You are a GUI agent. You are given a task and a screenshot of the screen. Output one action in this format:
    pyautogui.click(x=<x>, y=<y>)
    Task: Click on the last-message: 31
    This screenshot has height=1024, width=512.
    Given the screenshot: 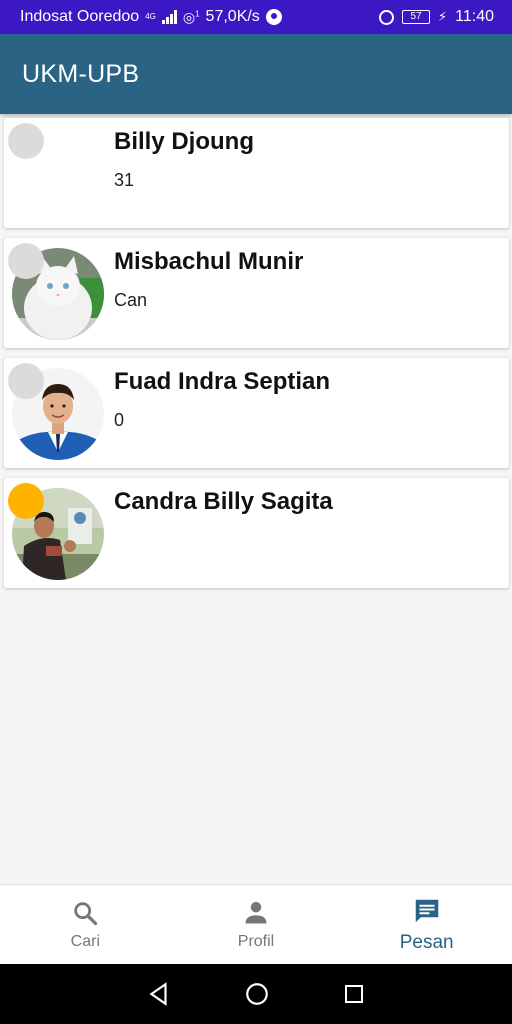 What is the action you would take?
    pyautogui.click(x=124, y=180)
    